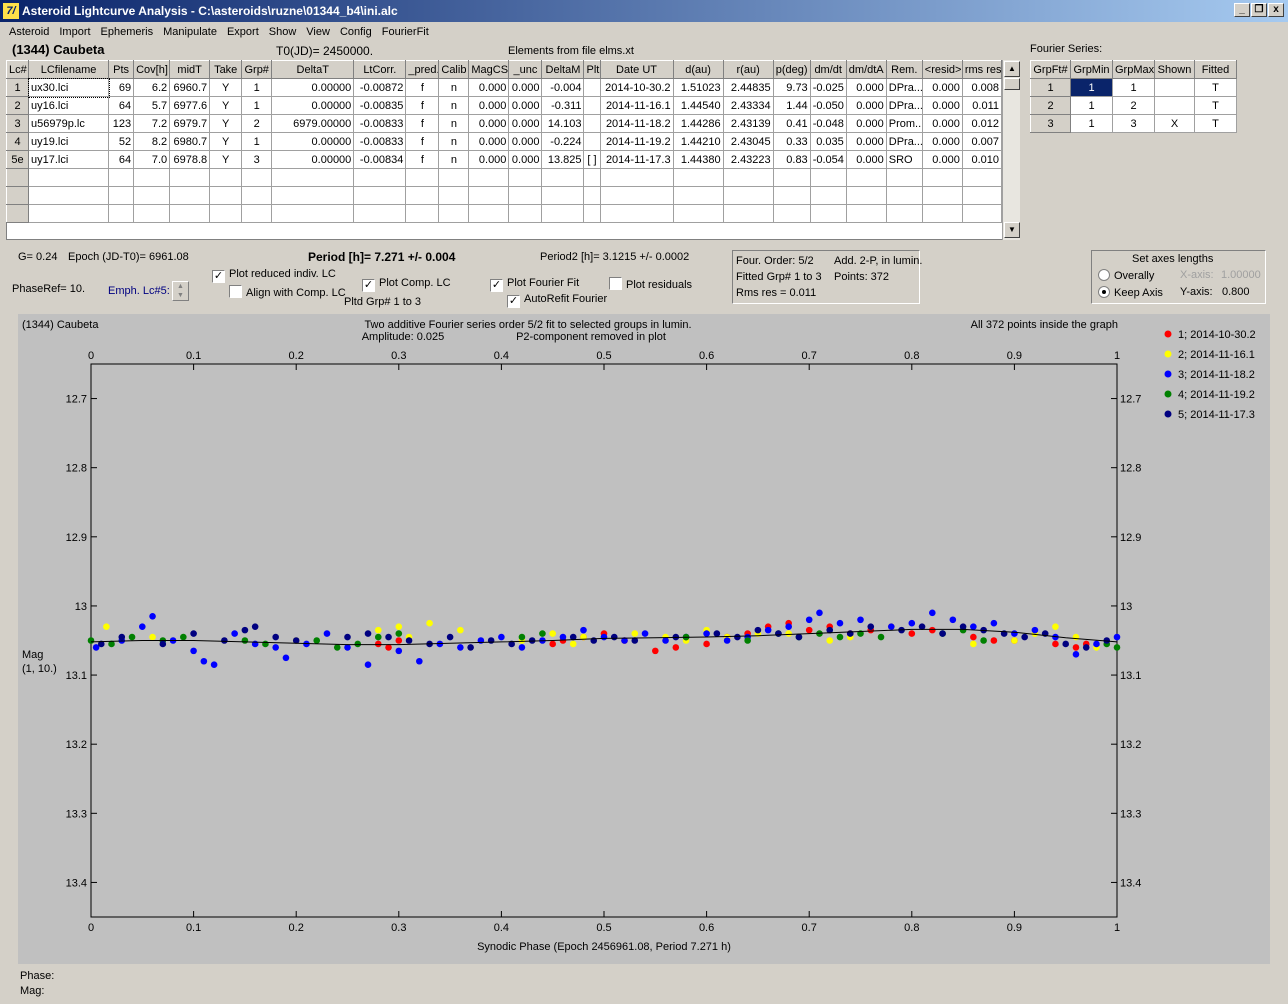 This screenshot has width=1288, height=1004. What do you see at coordinates (698, 141) in the screenshot?
I see `table-cell: 1.44210` at bounding box center [698, 141].